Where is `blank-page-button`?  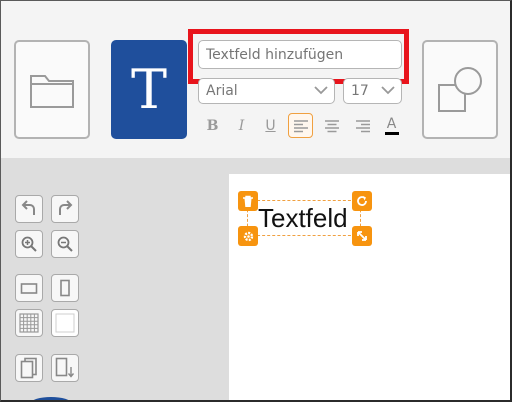
blank-page-button is located at coordinates (65, 323).